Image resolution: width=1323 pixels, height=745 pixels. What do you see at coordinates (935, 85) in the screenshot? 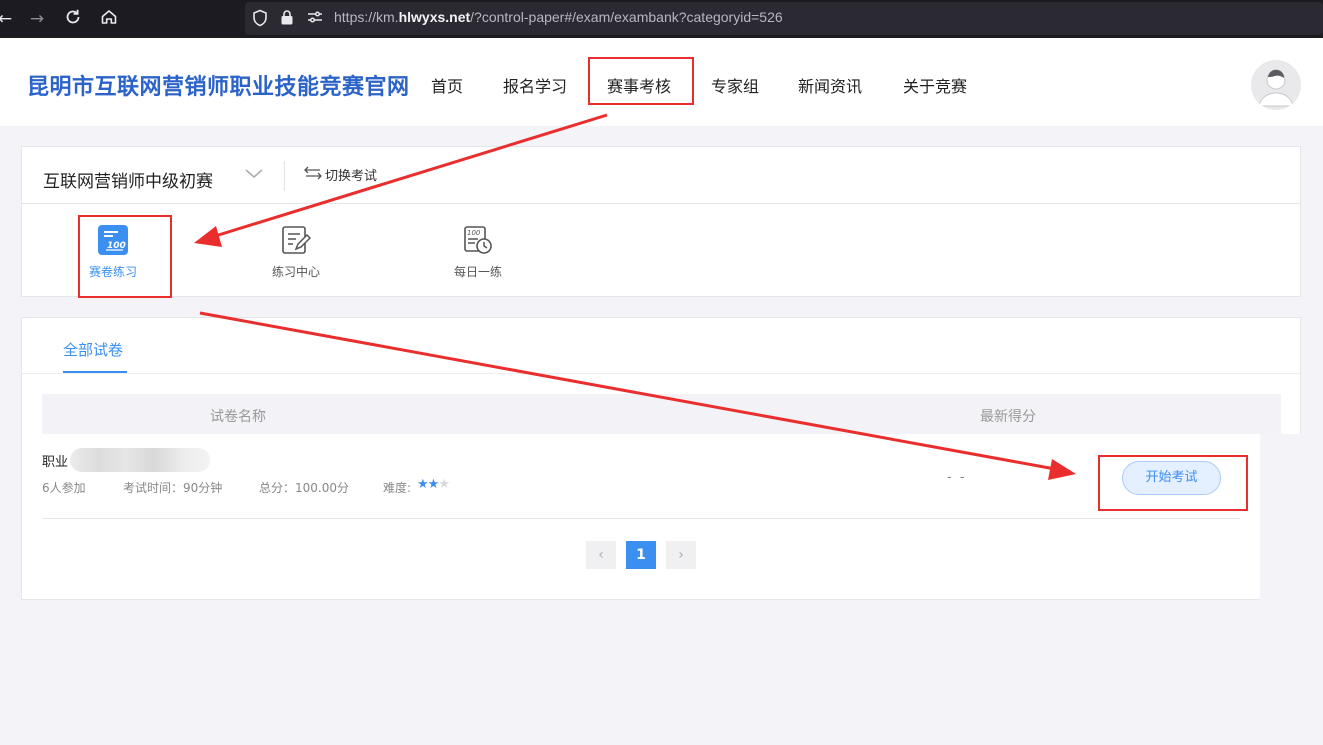
I see `nav-item-about: 关于竞赛` at bounding box center [935, 85].